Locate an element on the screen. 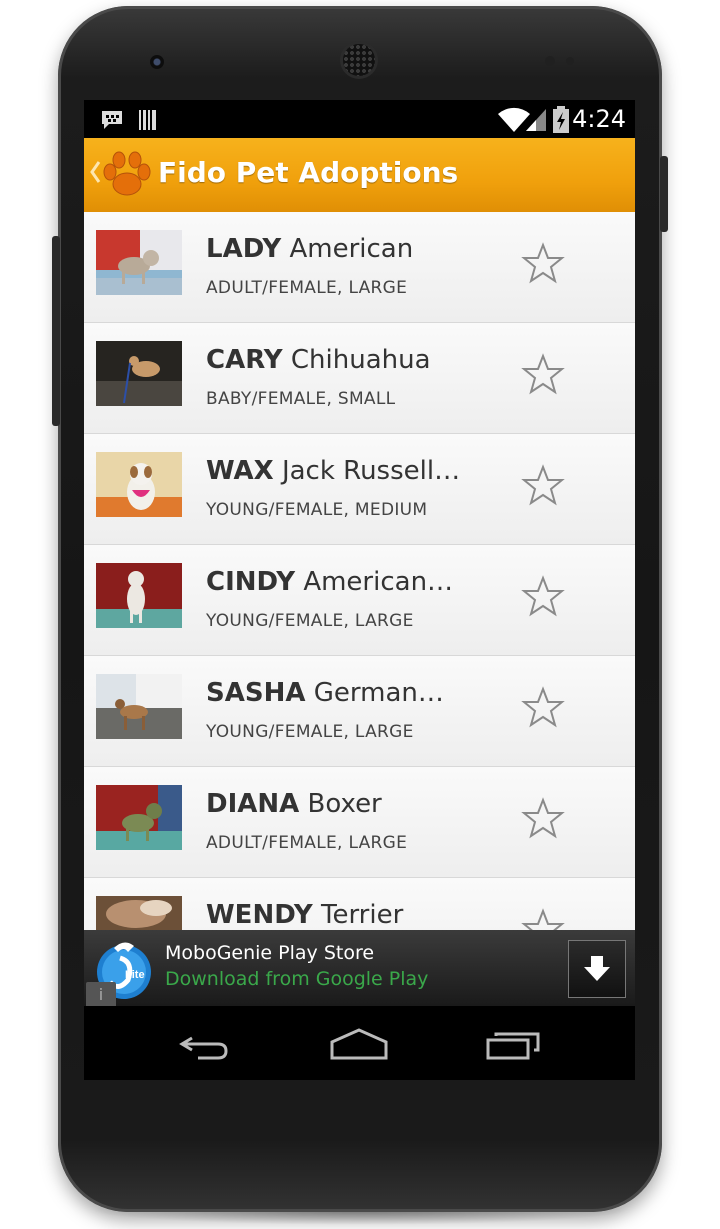 The height and width of the screenshot is (1229, 720). pet-name-label: DIANA is located at coordinates (253, 804).